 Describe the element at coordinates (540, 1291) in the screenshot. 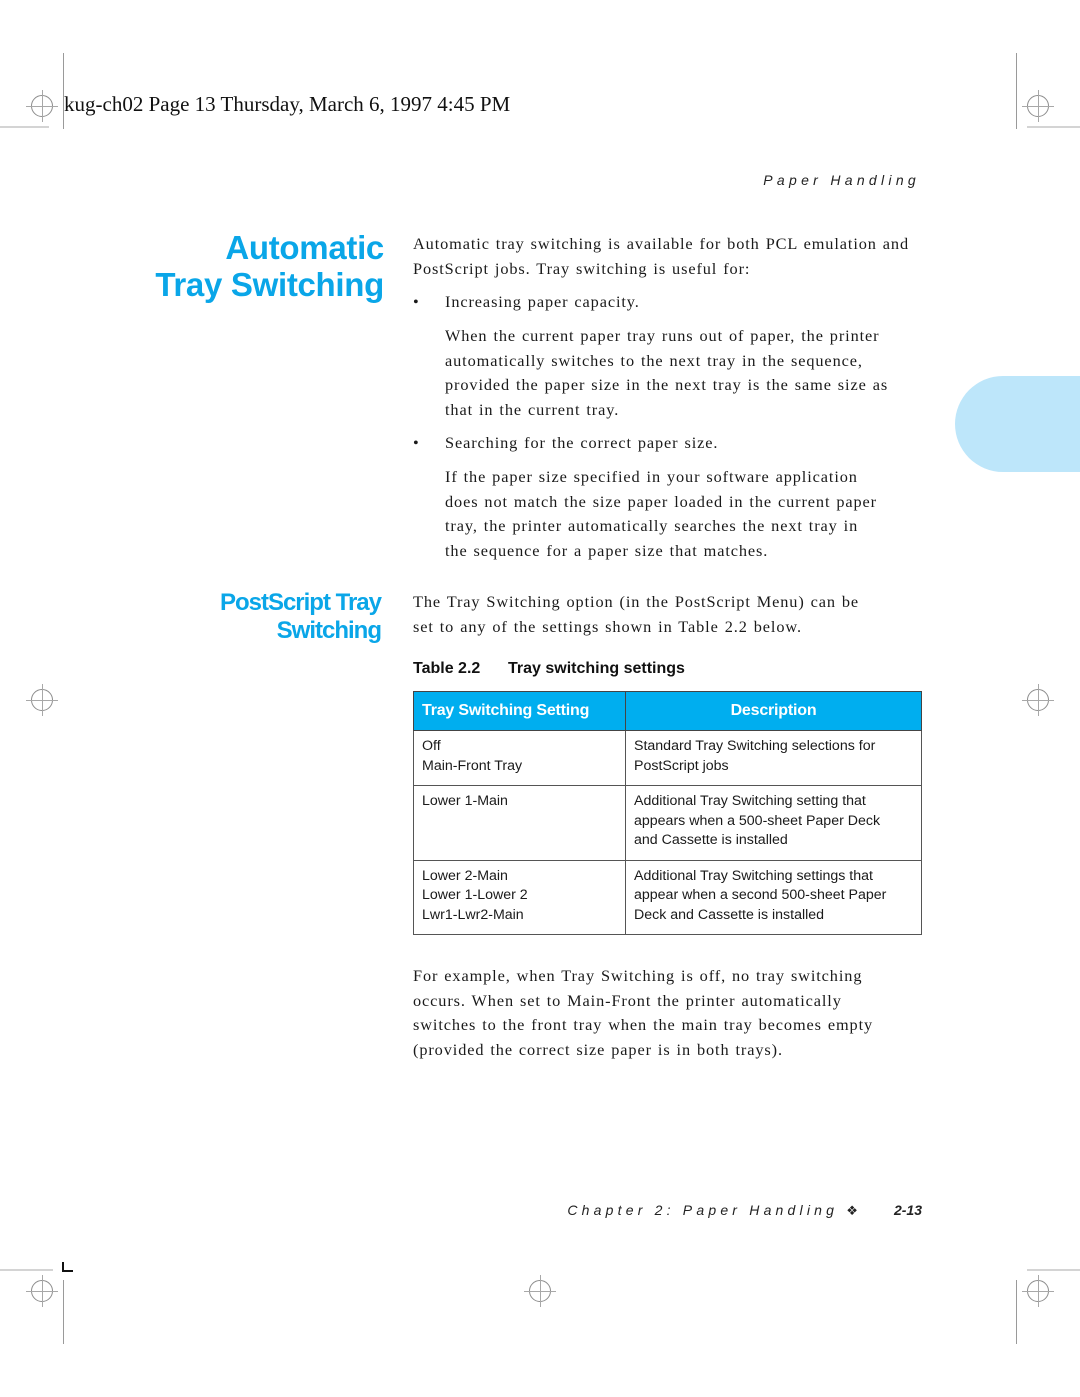

I see `registration-mark-bottom-center-icon` at that location.